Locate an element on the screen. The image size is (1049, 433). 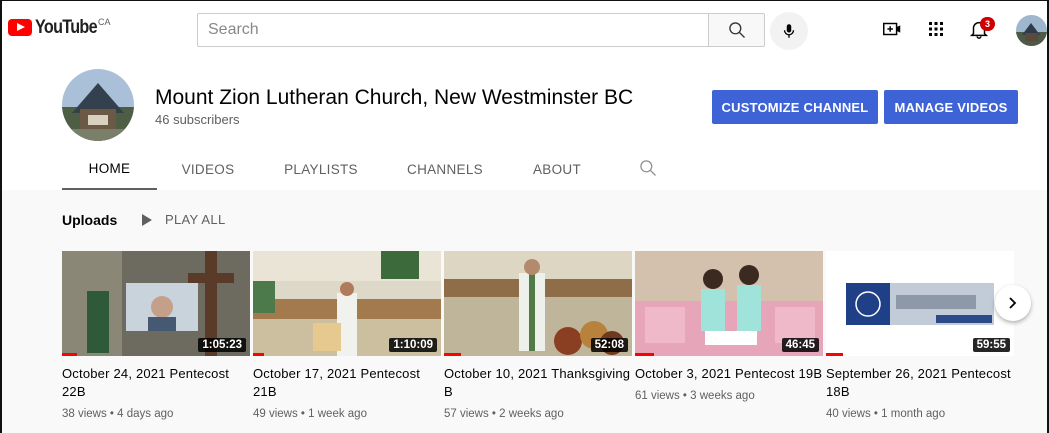
video-duration: 59:55 is located at coordinates (991, 345).